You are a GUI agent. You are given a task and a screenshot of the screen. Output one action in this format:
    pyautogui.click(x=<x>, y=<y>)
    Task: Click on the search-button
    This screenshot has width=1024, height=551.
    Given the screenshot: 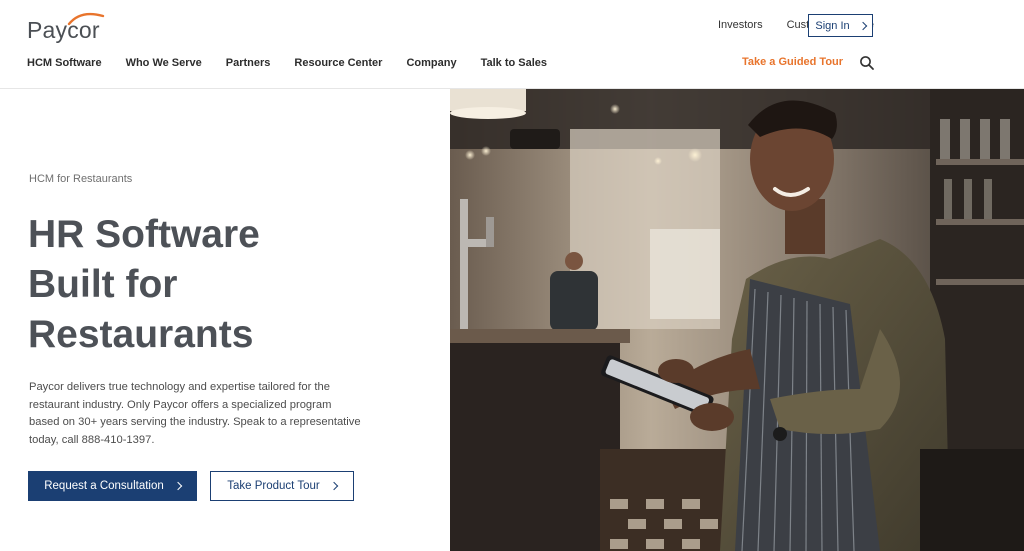 What is the action you would take?
    pyautogui.click(x=867, y=63)
    